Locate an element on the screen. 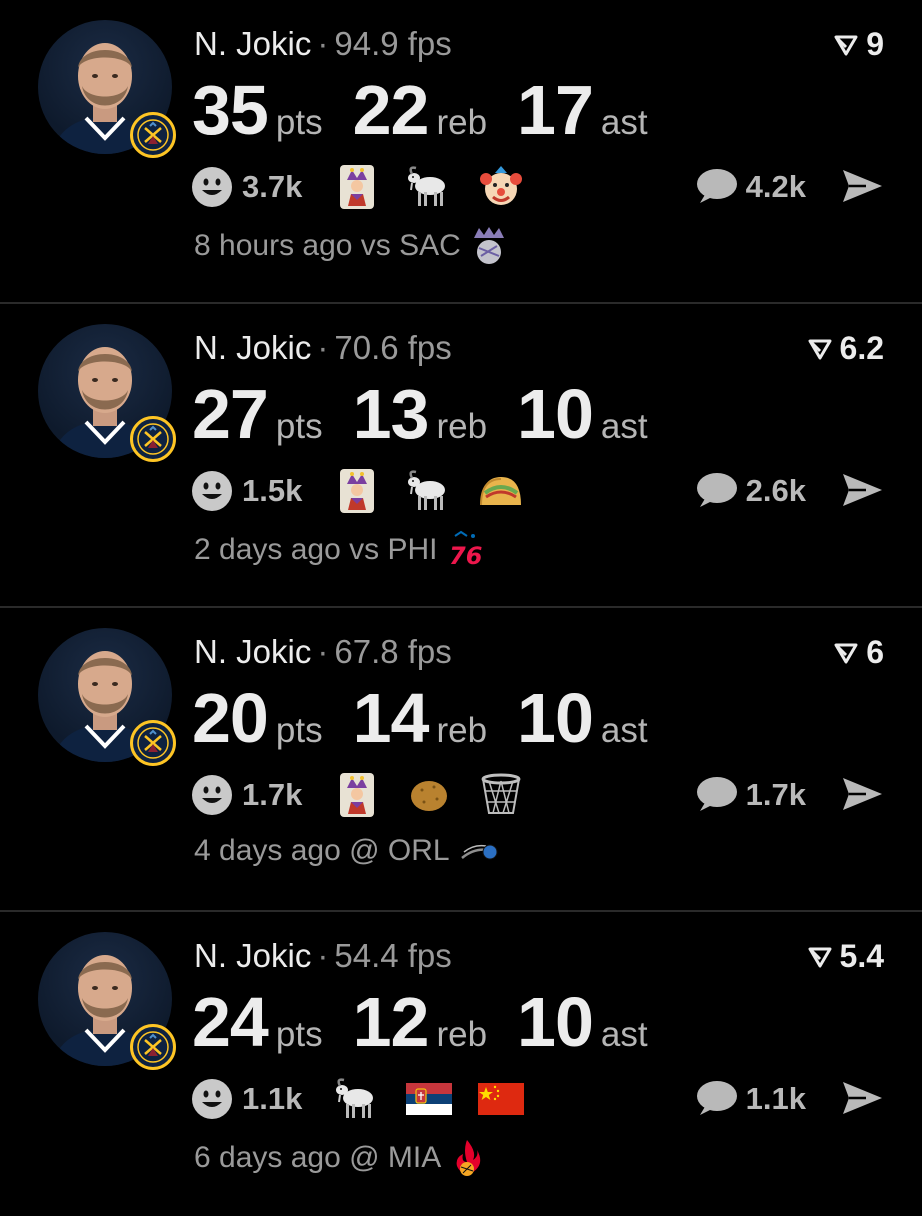  fantasy-points: 67.8 fps is located at coordinates (393, 651).